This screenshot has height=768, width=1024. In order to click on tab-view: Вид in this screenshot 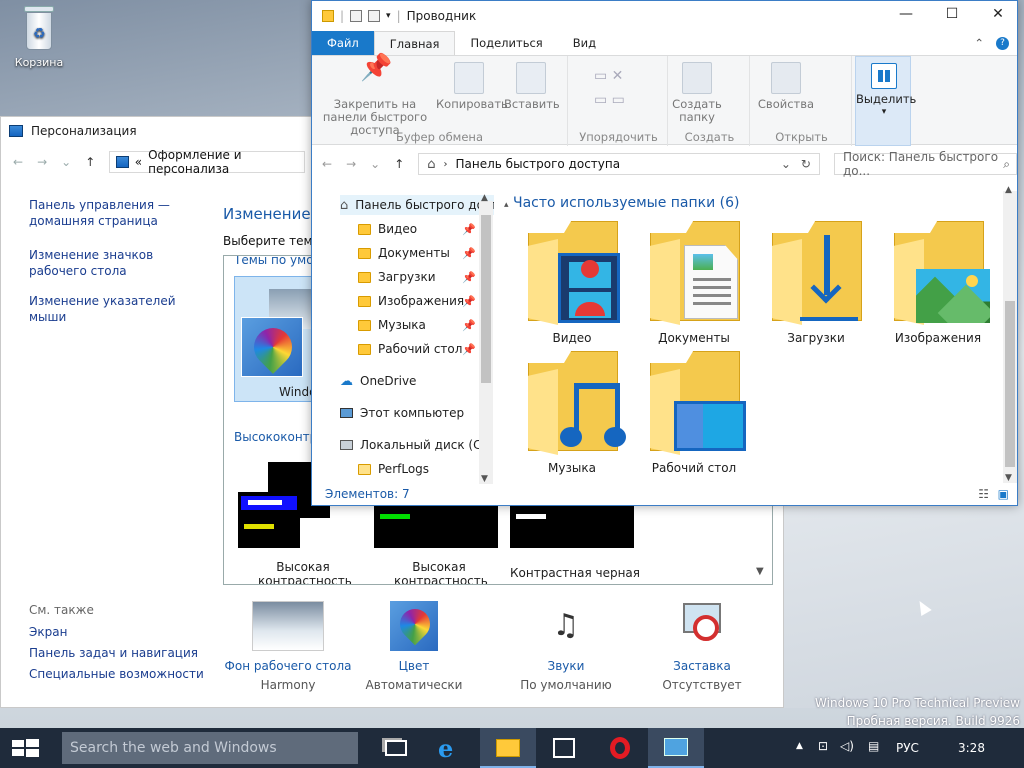, I will do `click(584, 43)`.